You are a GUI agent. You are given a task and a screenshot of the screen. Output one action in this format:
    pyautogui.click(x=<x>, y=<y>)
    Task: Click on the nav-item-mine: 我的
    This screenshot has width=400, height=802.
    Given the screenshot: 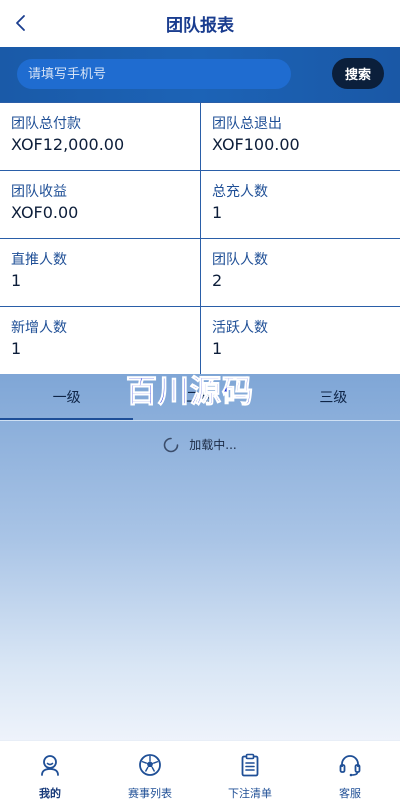 What is the action you would take?
    pyautogui.click(x=50, y=771)
    